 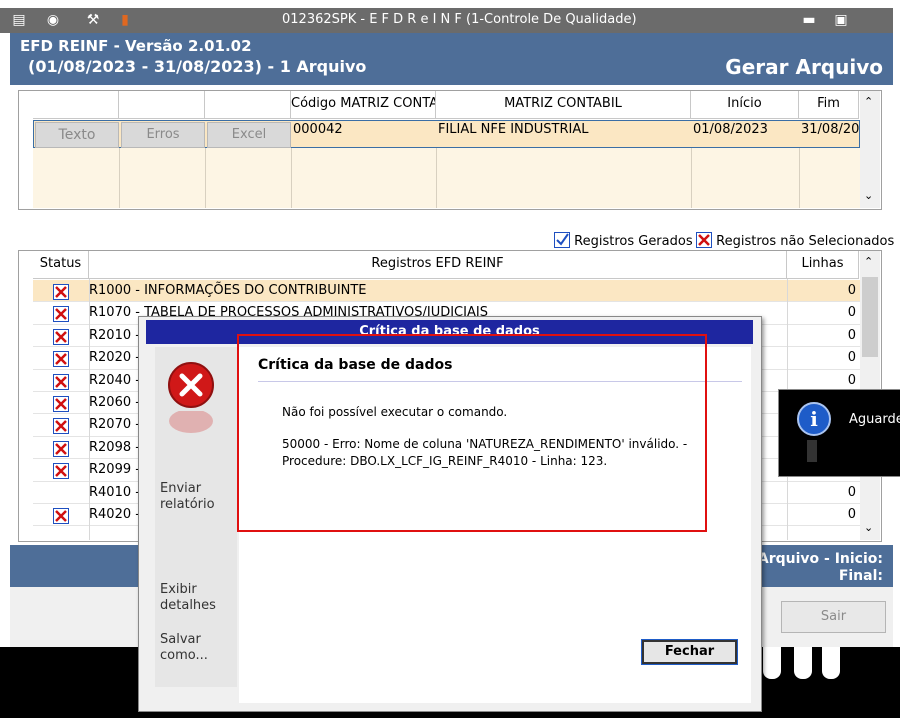 I want to click on registro-label: R1000 - INFORMAÇÕES DO CONTRIBUINTE, so click(x=228, y=290).